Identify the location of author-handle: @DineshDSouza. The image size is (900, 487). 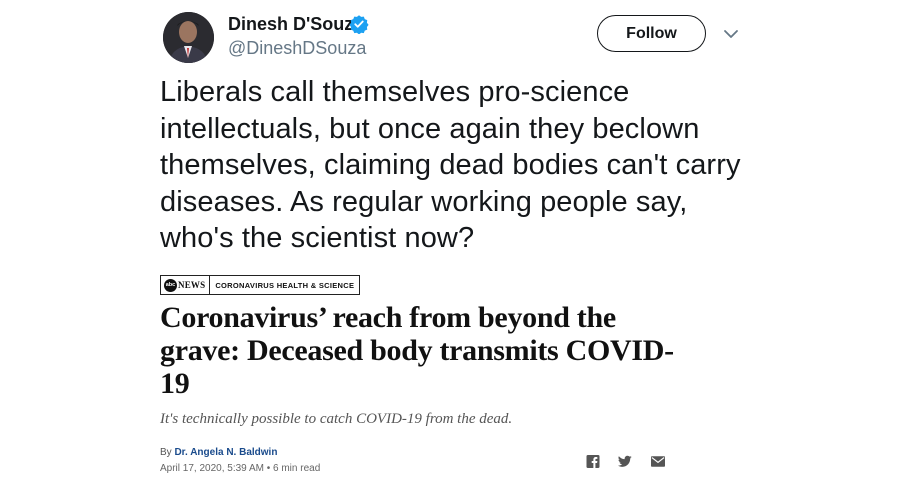
(297, 48).